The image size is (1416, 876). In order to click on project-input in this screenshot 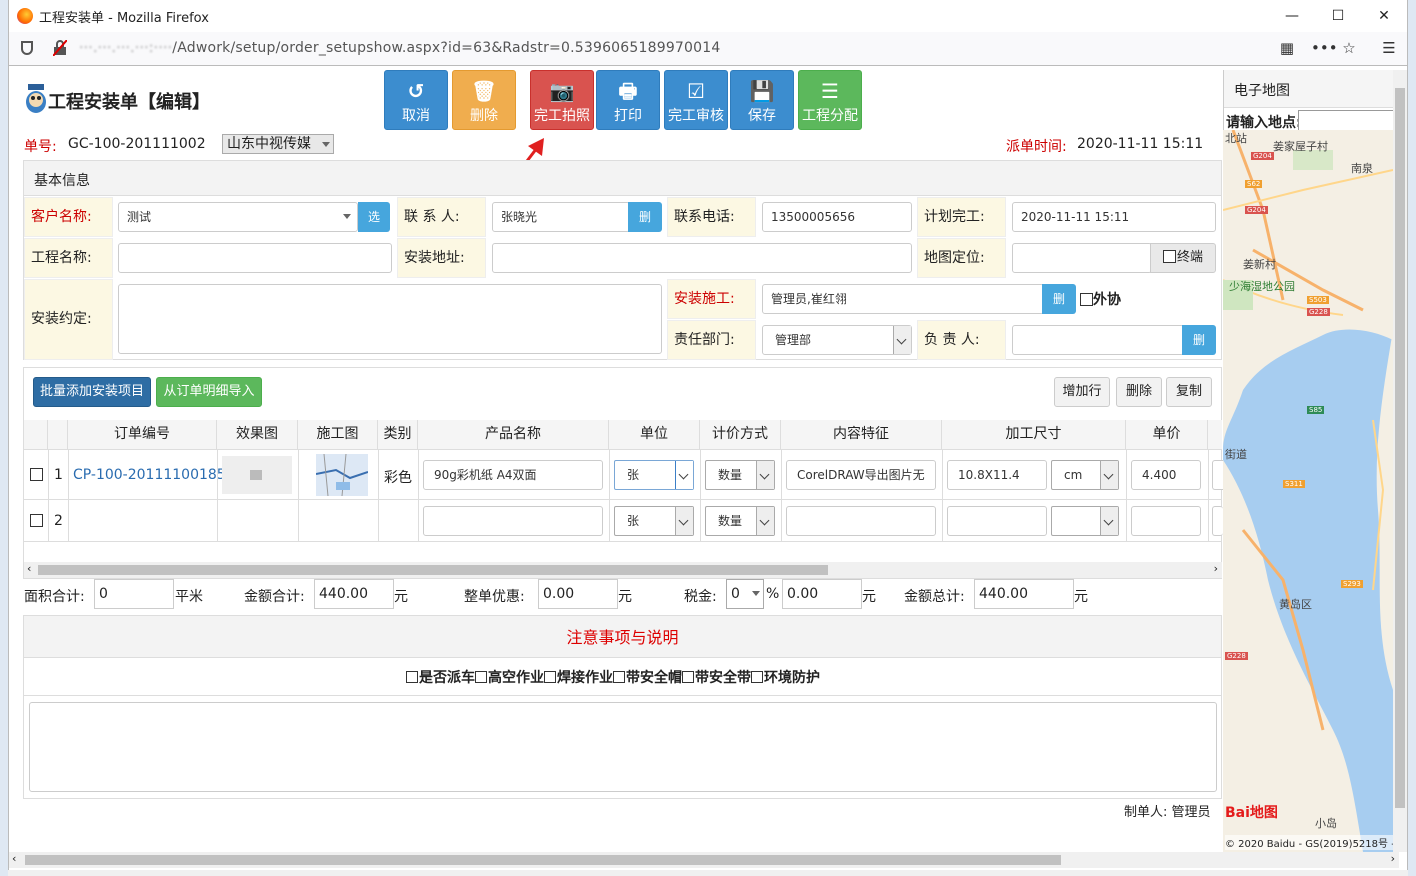, I will do `click(255, 258)`.